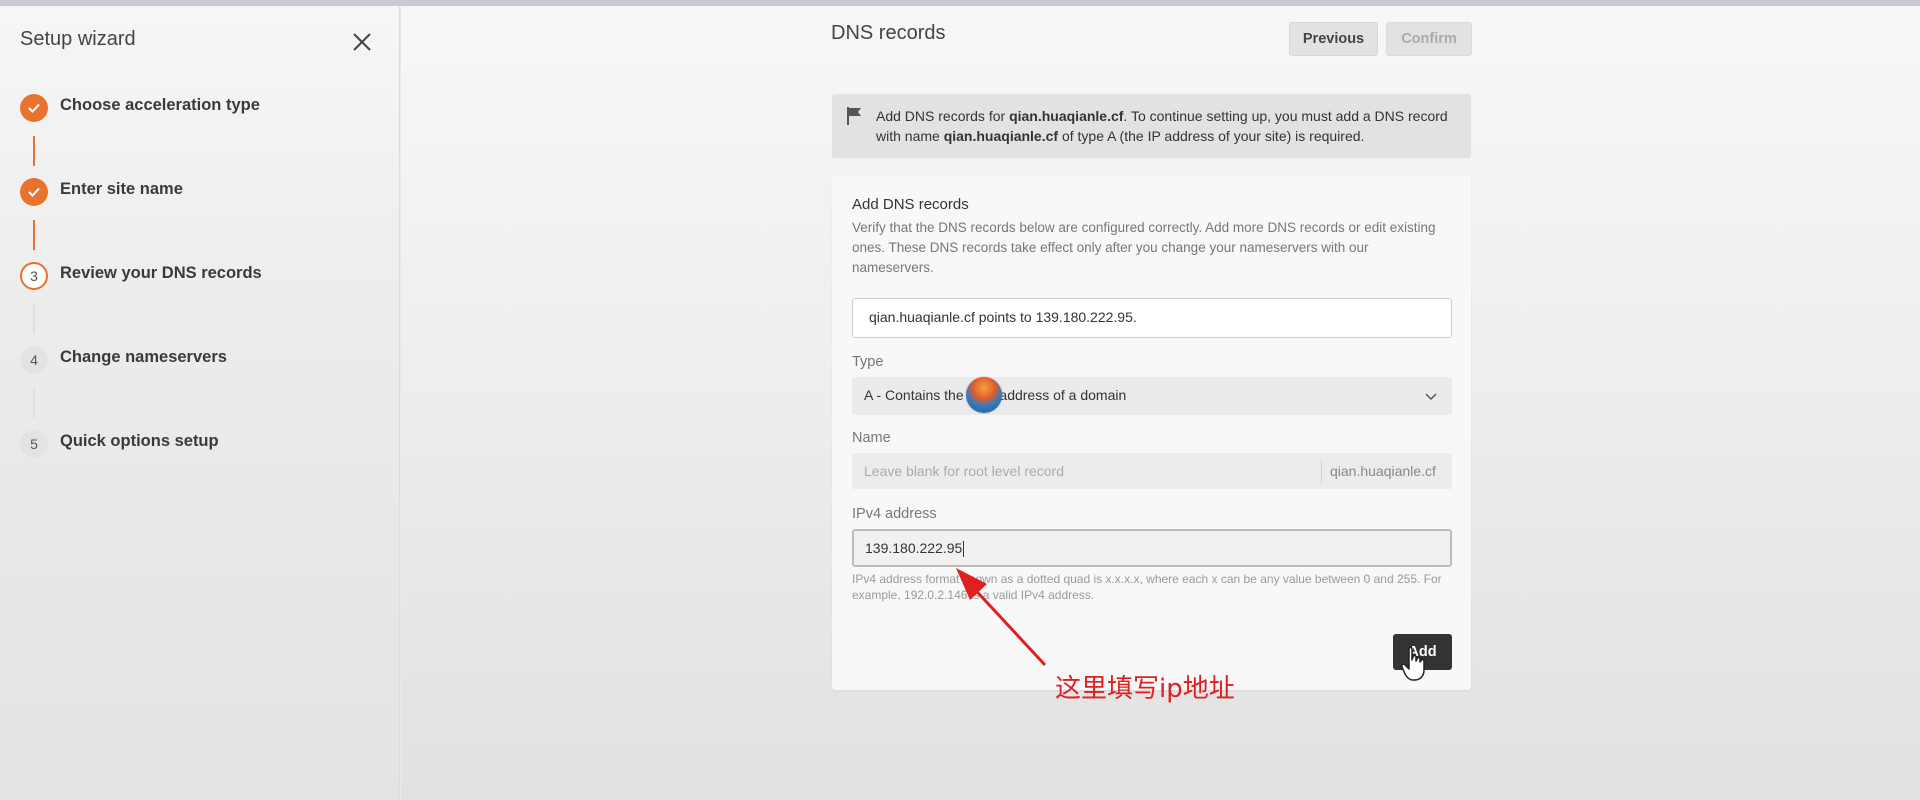  I want to click on page-title: DNS records, so click(888, 33).